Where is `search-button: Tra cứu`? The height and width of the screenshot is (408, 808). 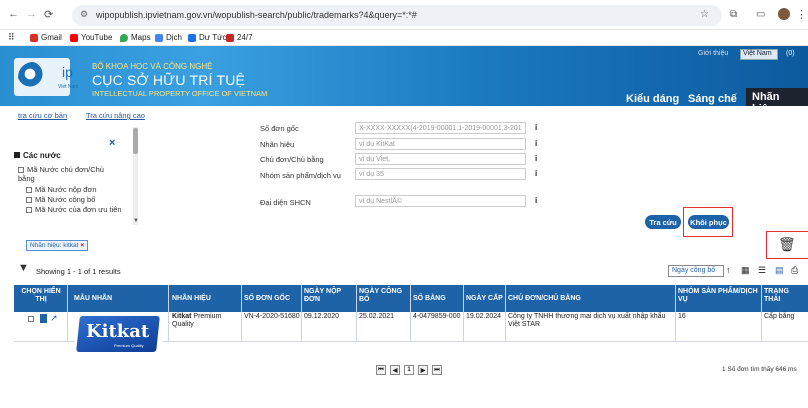
search-button: Tra cứu is located at coordinates (663, 222).